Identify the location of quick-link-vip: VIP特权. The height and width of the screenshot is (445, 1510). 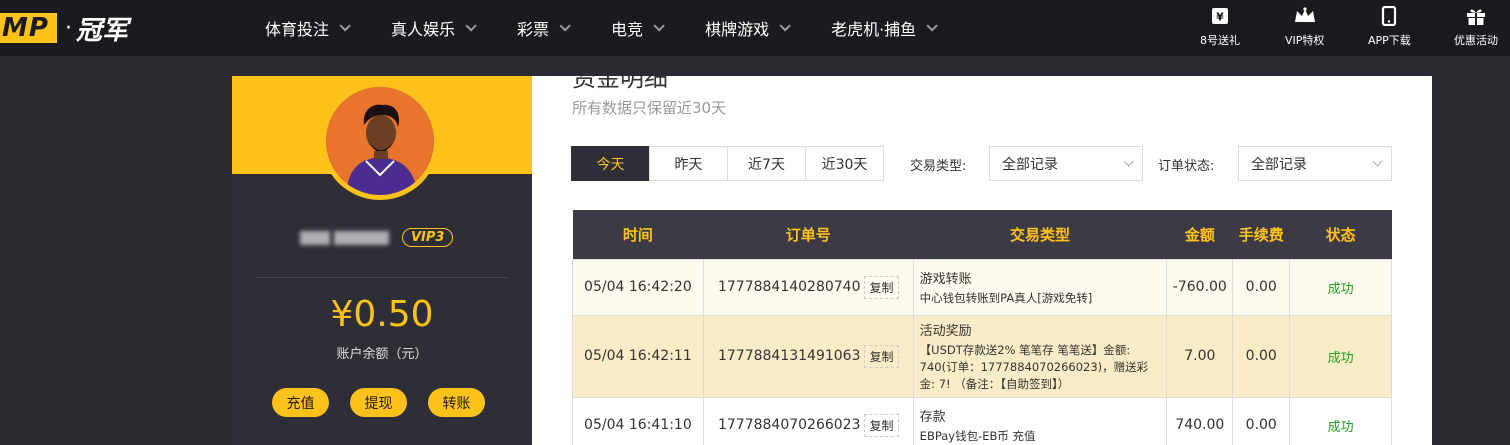
(1304, 27).